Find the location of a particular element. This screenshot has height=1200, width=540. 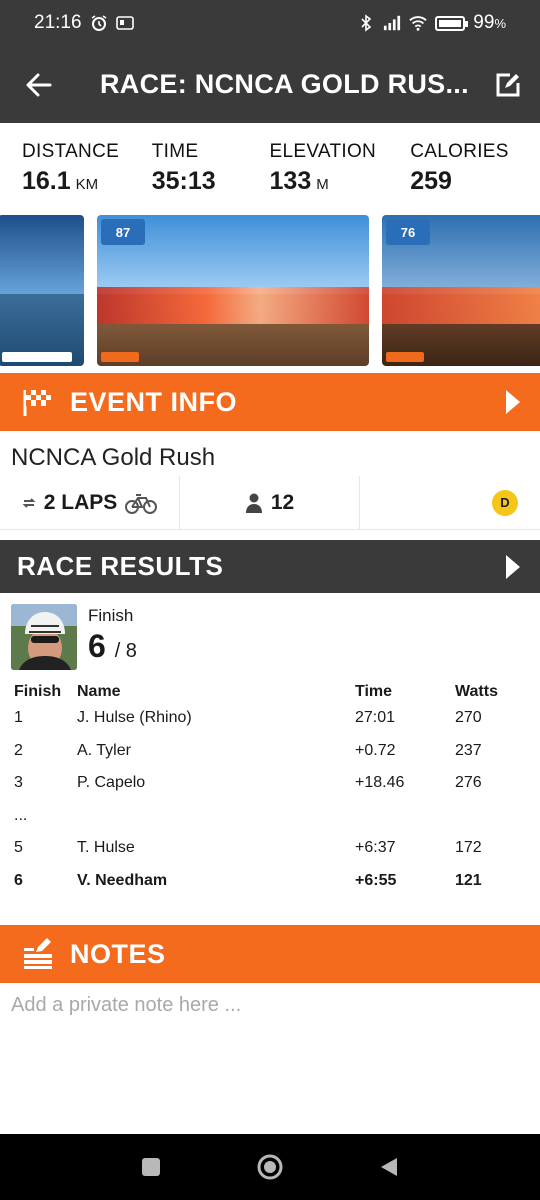

power-badge: 87 is located at coordinates (123, 232).